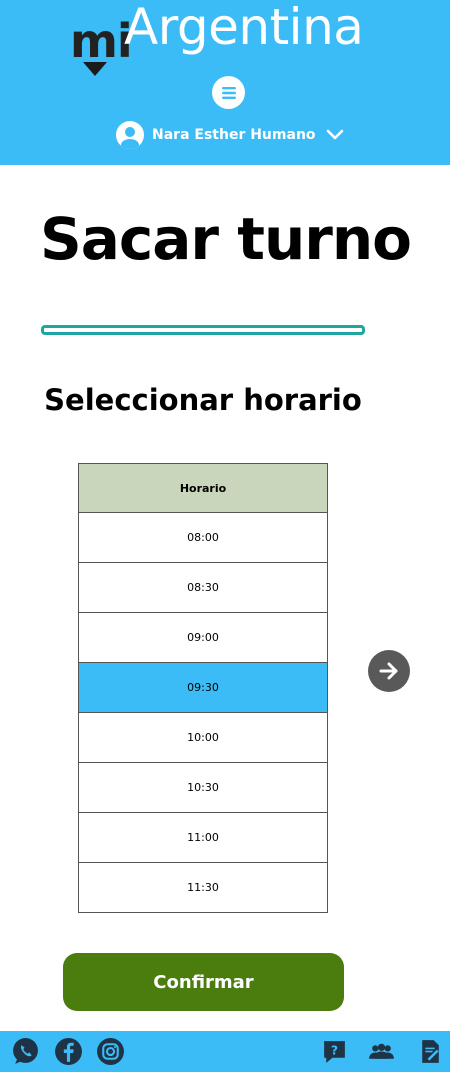 This screenshot has height=1072, width=450. I want to click on facebook-icon, so click(68, 1051).